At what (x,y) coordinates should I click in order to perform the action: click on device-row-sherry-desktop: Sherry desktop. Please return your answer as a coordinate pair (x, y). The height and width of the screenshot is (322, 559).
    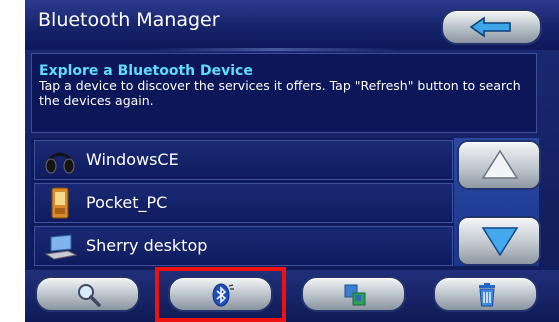
    Looking at the image, I should click on (243, 246).